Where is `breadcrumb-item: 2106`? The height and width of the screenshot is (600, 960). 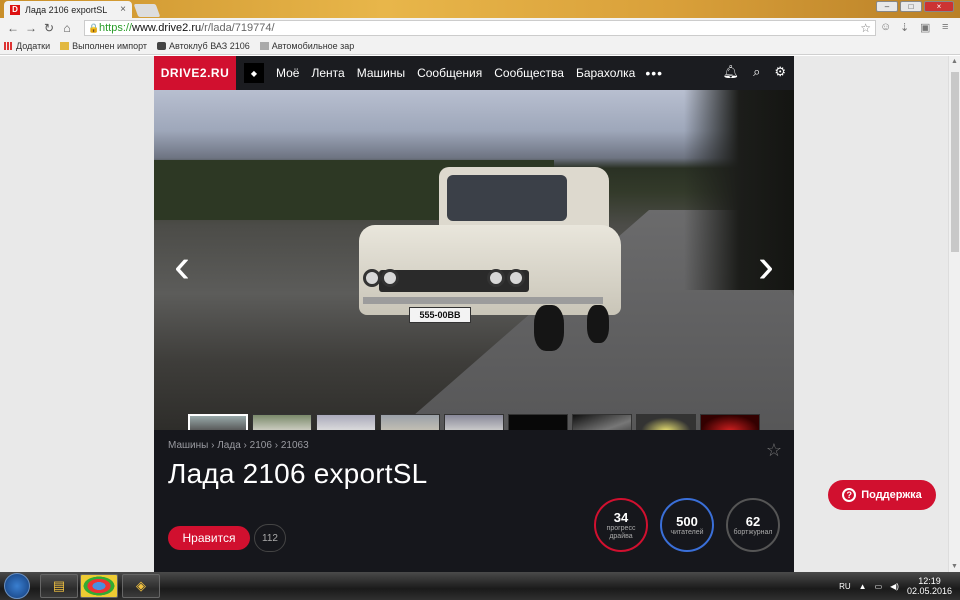
breadcrumb-item: 2106 is located at coordinates (261, 445).